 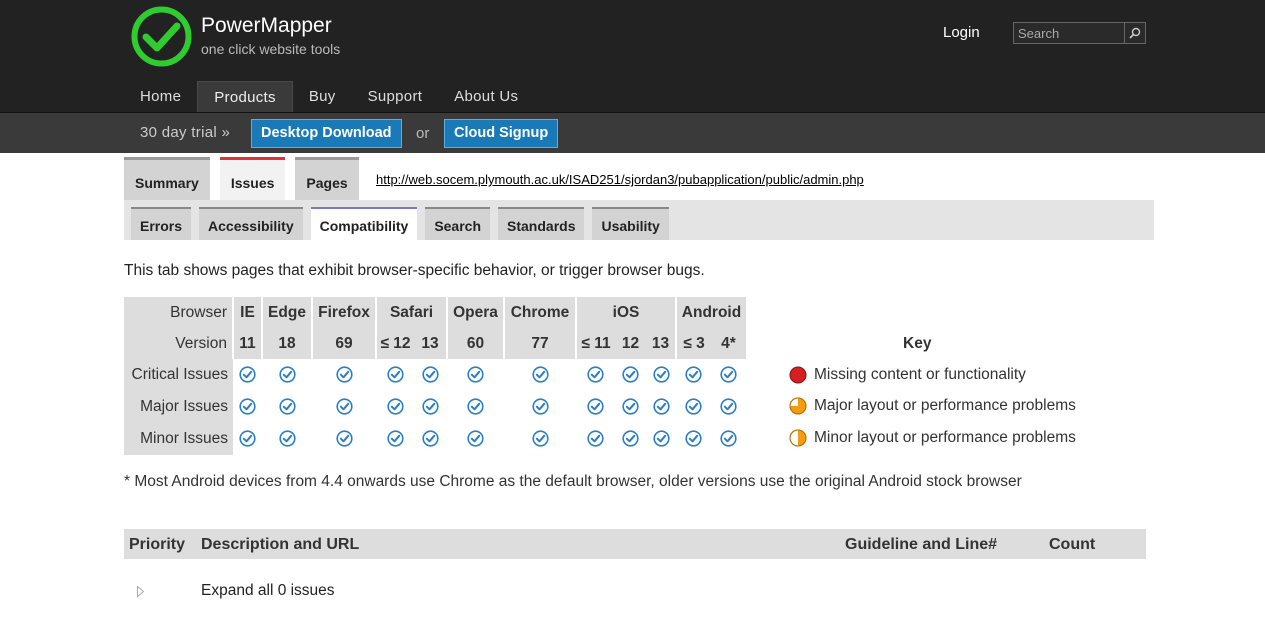 I want to click on version-edge-18: 18, so click(x=286, y=343).